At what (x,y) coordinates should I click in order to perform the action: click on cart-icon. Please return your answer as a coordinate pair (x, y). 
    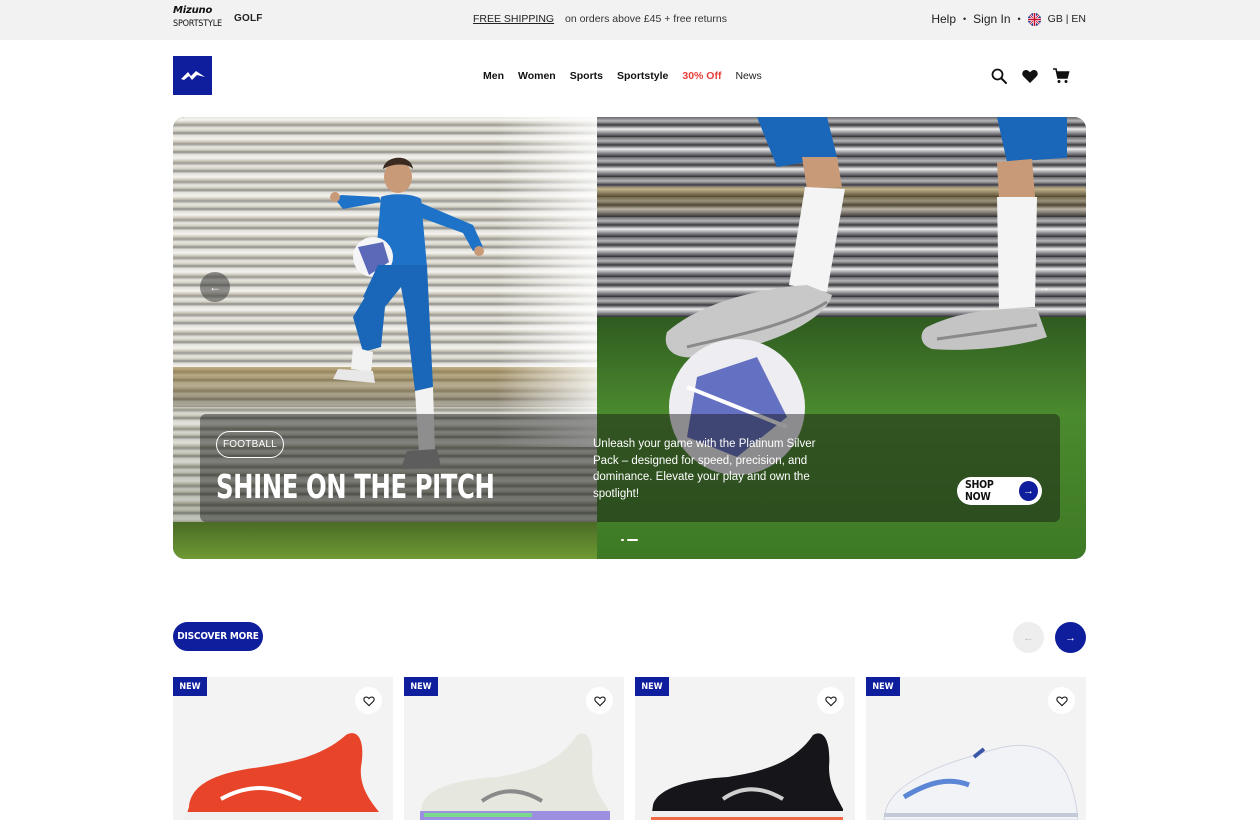
    Looking at the image, I should click on (1061, 76).